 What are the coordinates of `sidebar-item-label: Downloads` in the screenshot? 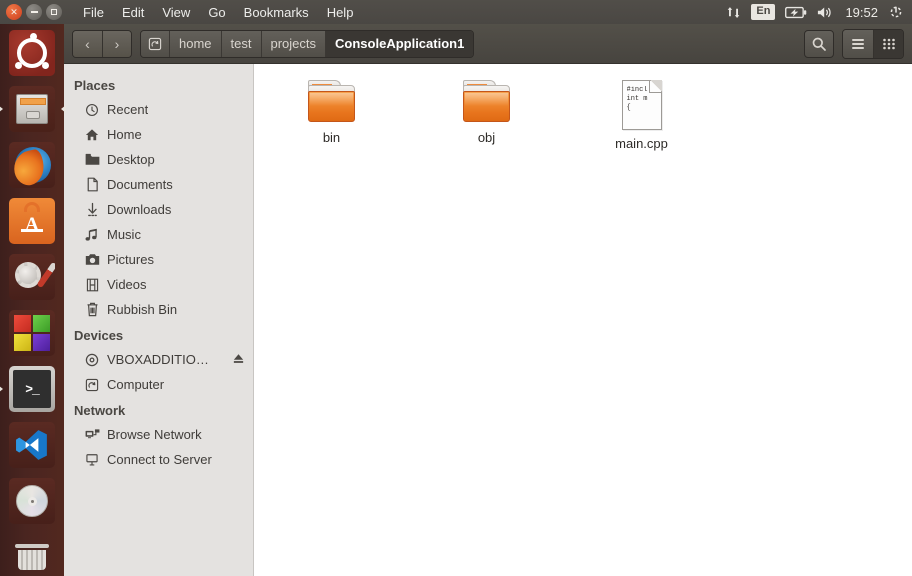 It's located at (139, 209).